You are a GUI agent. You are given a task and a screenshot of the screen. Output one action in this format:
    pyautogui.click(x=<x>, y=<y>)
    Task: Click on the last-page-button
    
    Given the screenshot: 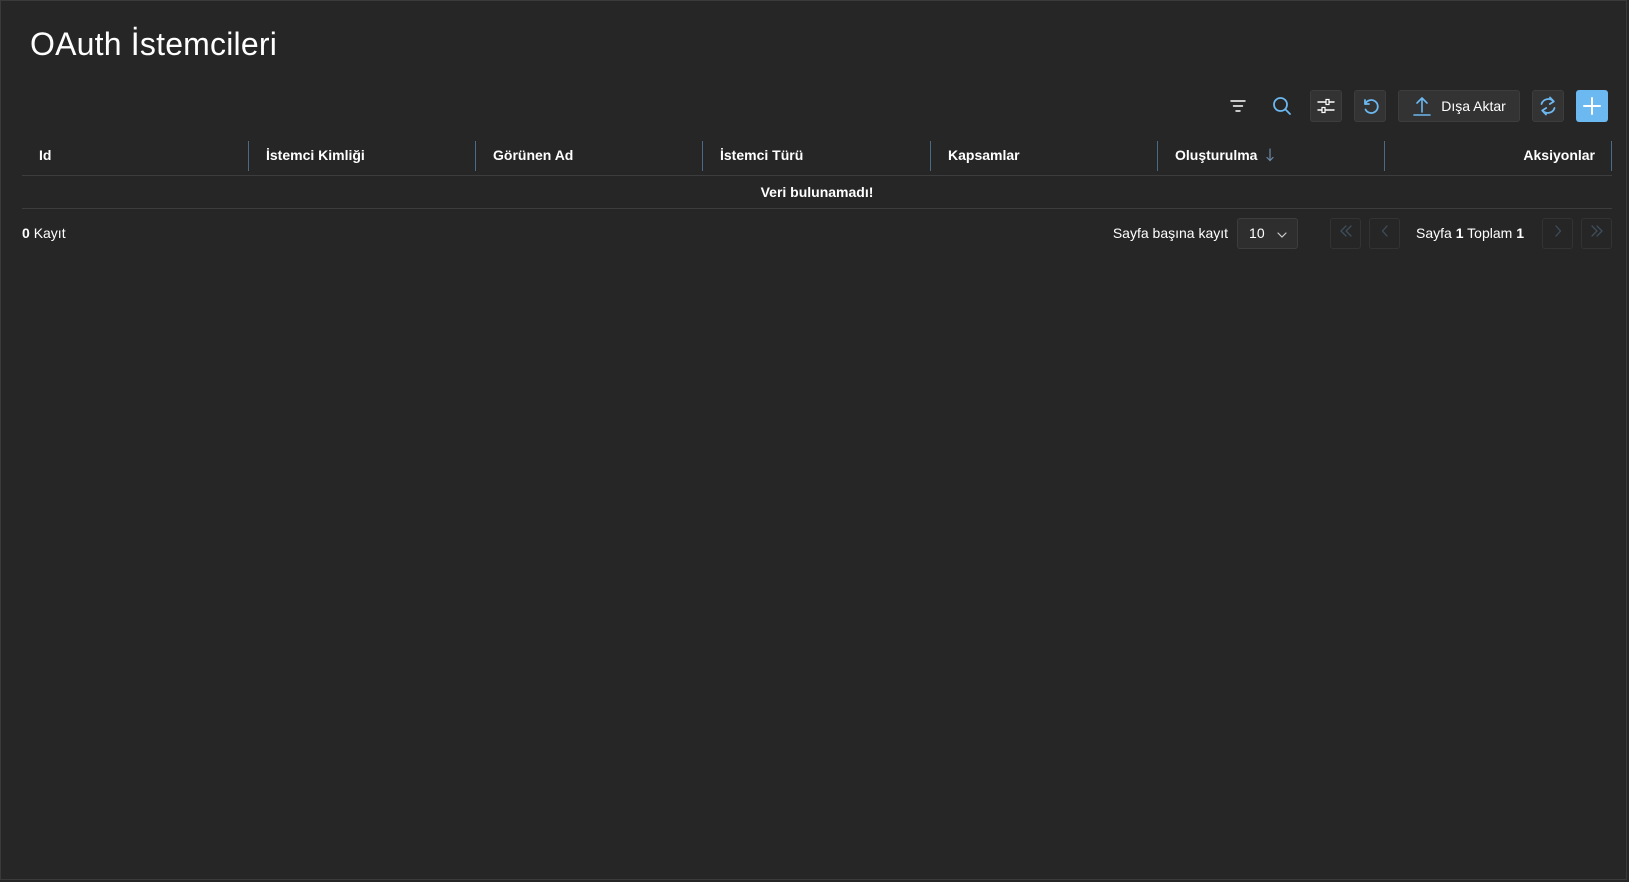 What is the action you would take?
    pyautogui.click(x=1596, y=233)
    